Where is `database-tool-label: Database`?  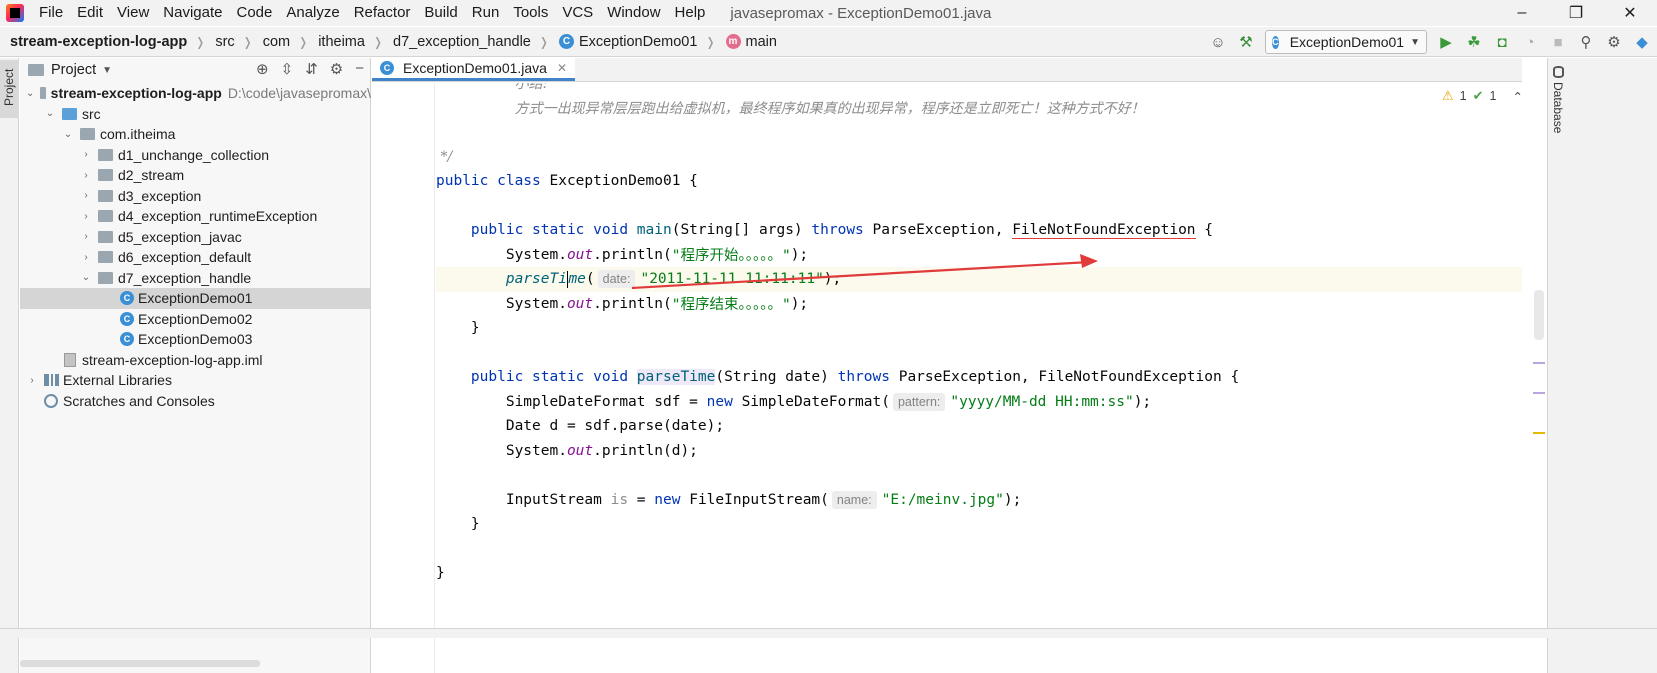
database-tool-label: Database is located at coordinates (1558, 107).